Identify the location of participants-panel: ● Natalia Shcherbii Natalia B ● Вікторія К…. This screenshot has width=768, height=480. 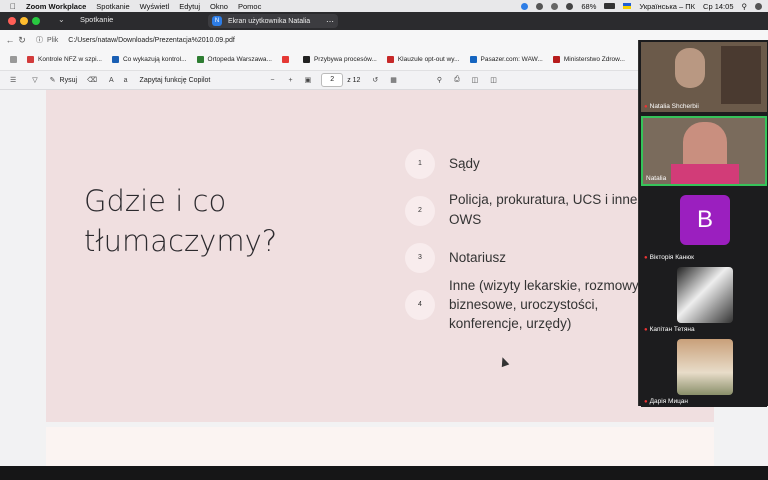
(703, 223).